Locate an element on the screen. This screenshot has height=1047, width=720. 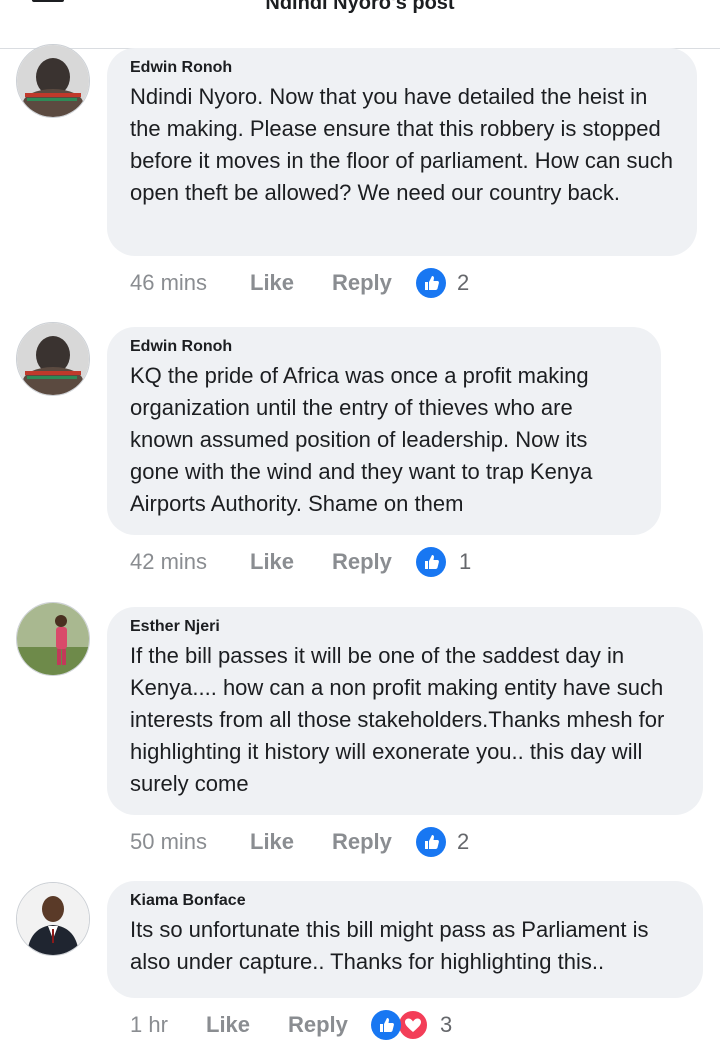
comment-author: Kiama Bonface is located at coordinates (405, 901).